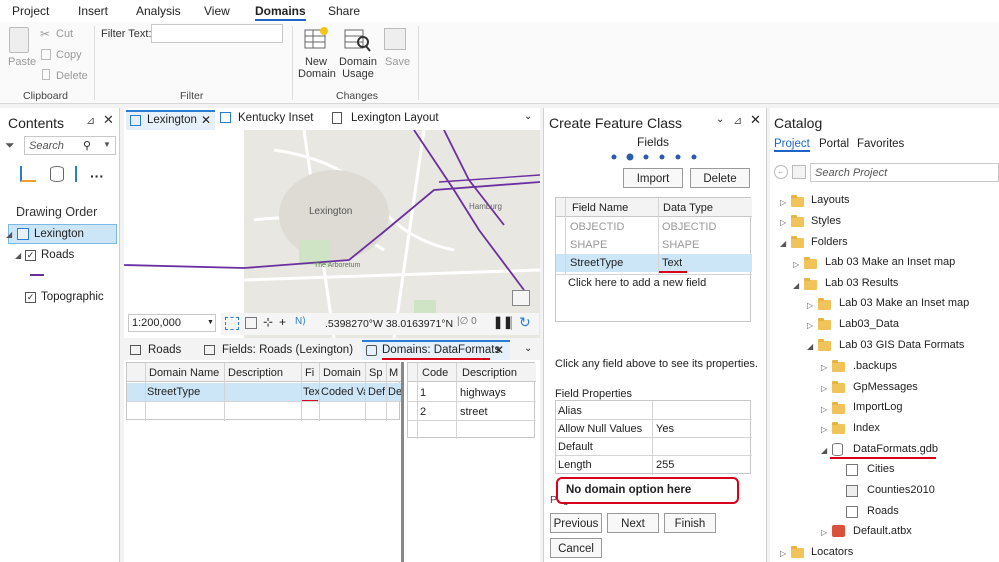 This screenshot has width=999, height=562. I want to click on new-domain-button: New Domain, so click(317, 68).